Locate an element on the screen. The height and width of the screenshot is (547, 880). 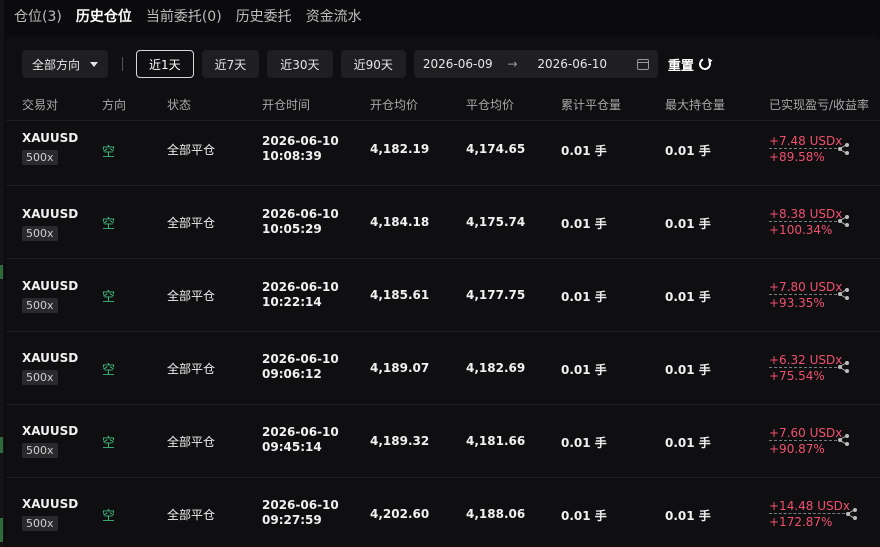
col-direction: 方向 is located at coordinates (114, 105).